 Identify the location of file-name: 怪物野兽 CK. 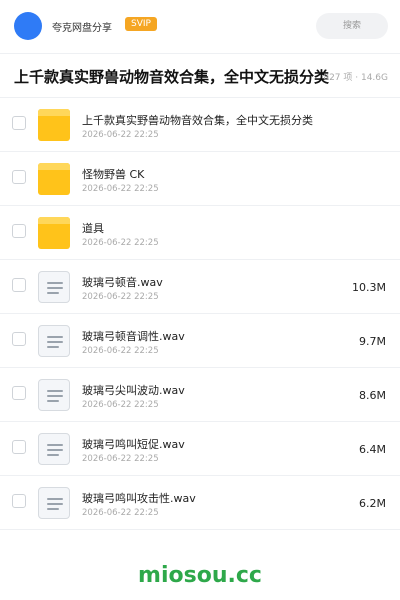
(113, 174).